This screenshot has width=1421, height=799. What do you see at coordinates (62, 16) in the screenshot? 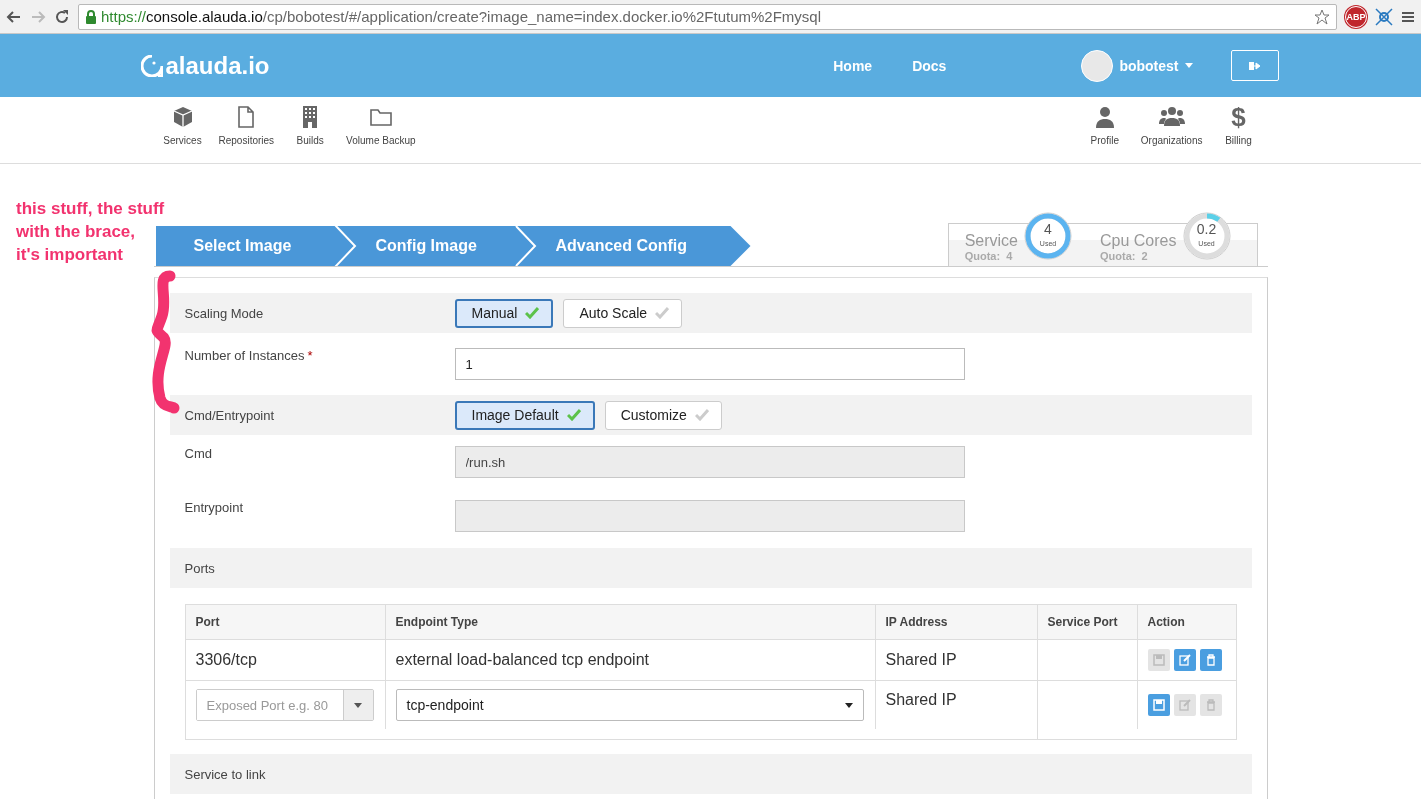
I see `reload-icon` at bounding box center [62, 16].